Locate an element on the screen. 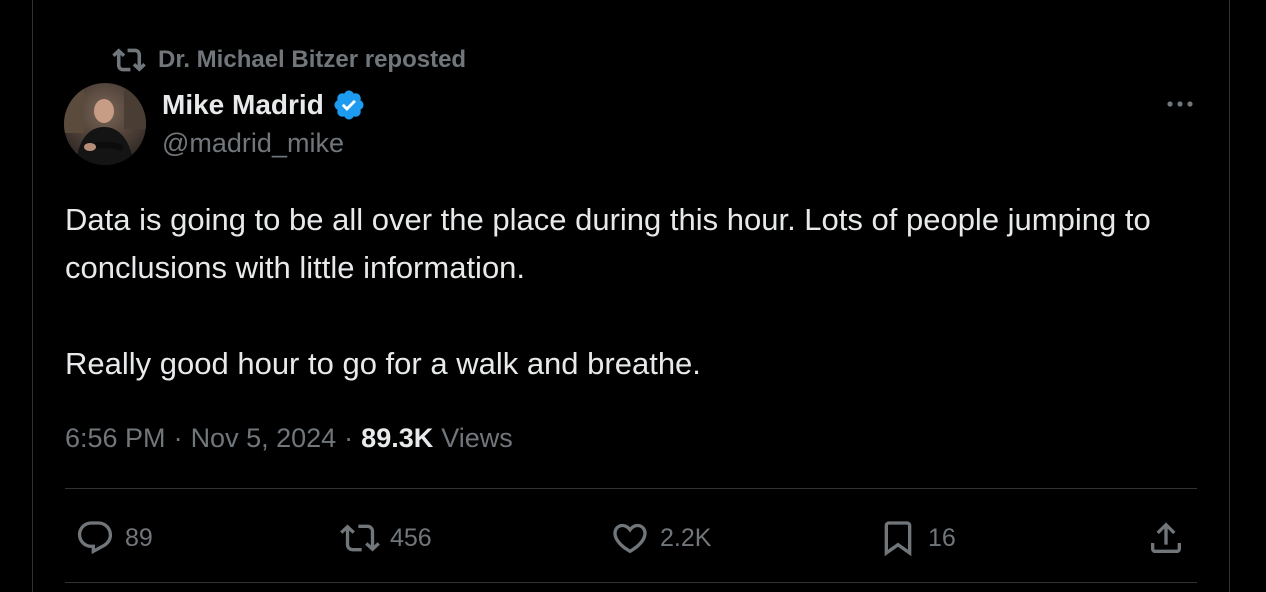 The image size is (1266, 592). bookmark-count: 16 is located at coordinates (942, 537).